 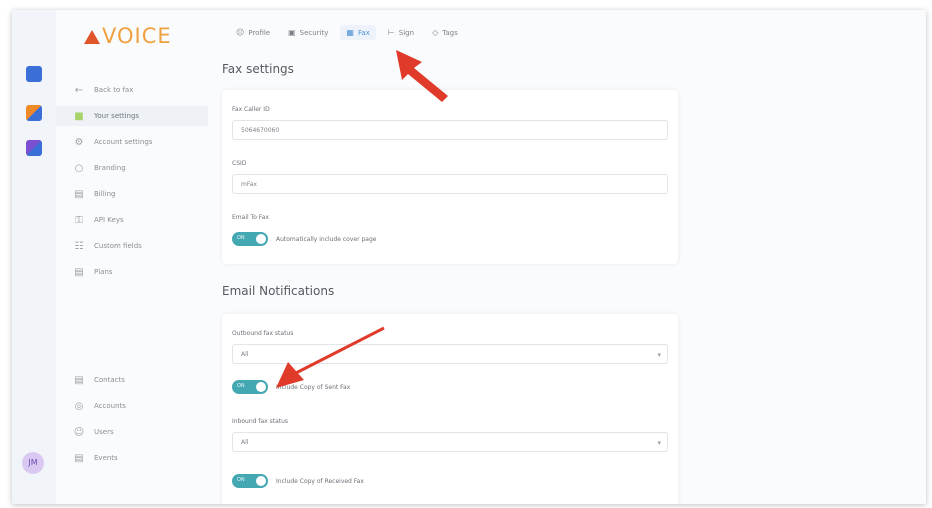 I want to click on arrow-left-icon: ←, so click(x=79, y=90).